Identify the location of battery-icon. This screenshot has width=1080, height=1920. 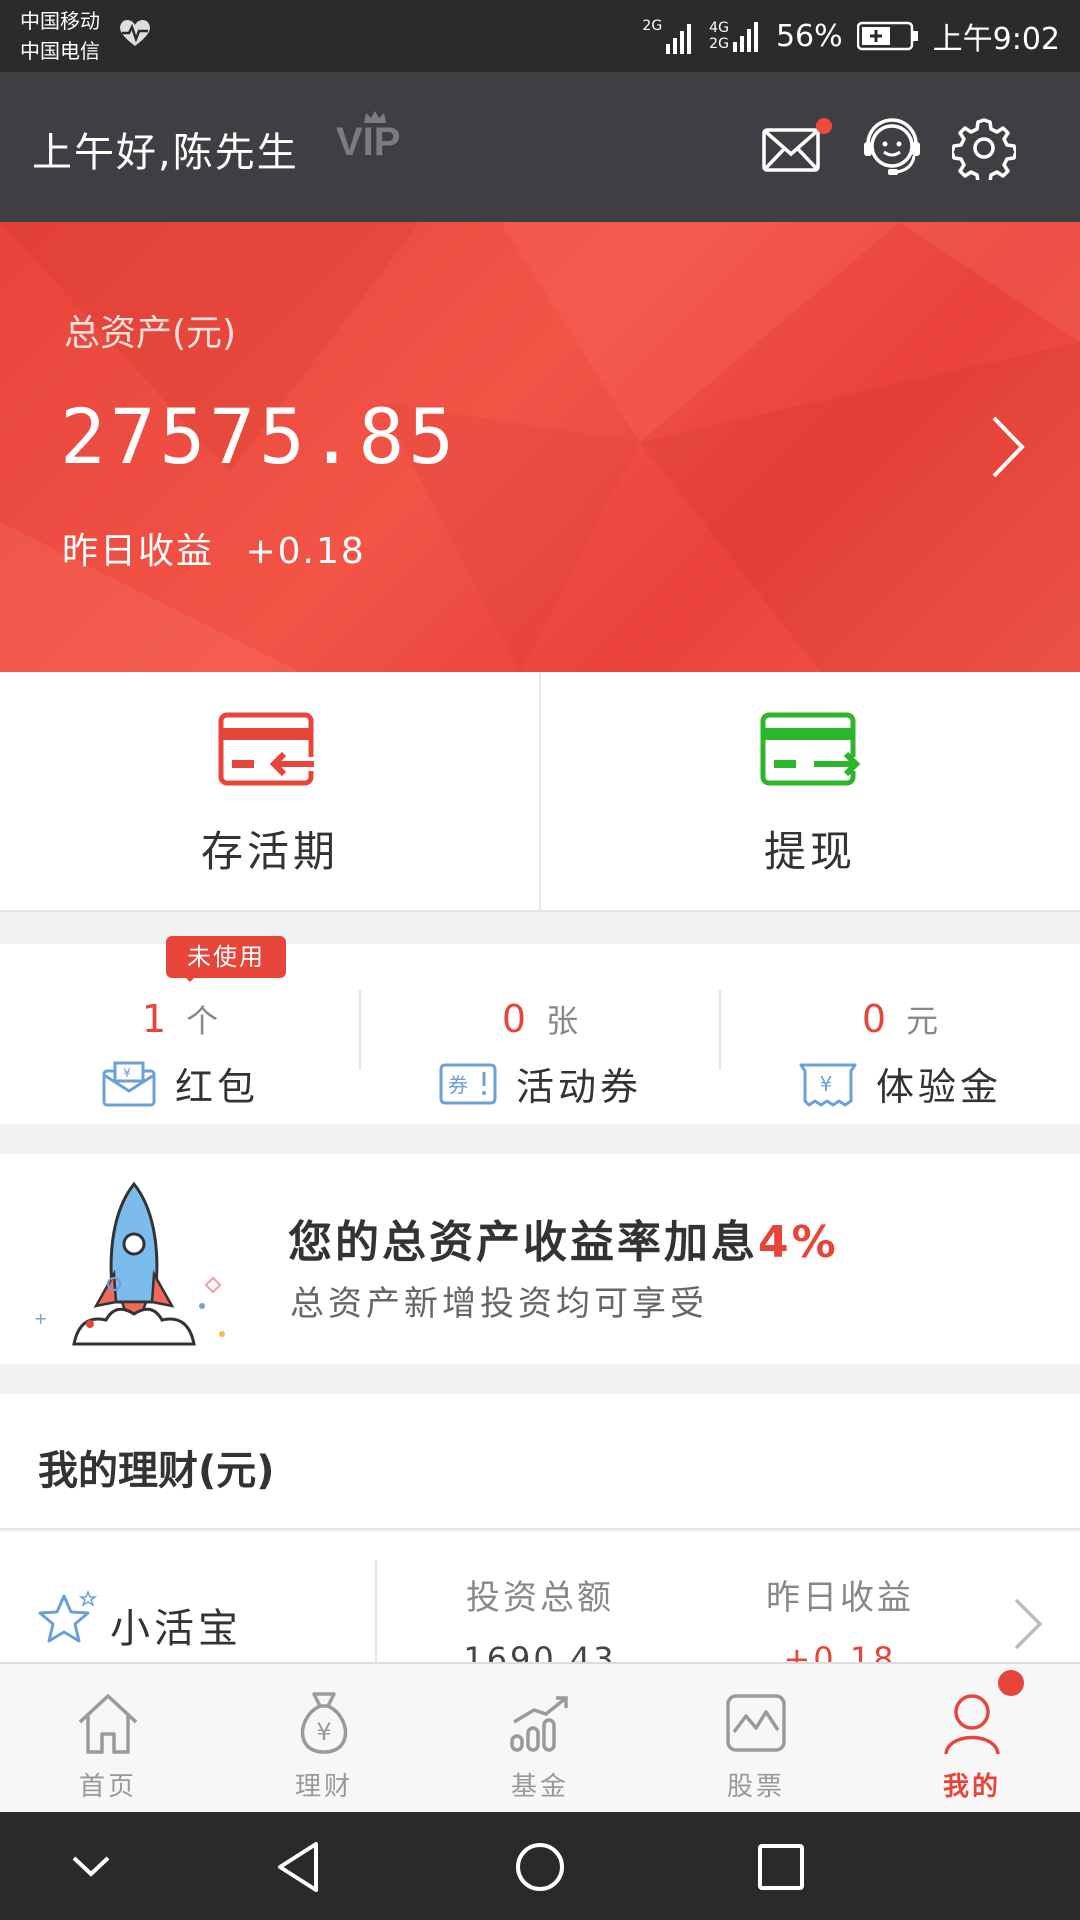
(887, 36).